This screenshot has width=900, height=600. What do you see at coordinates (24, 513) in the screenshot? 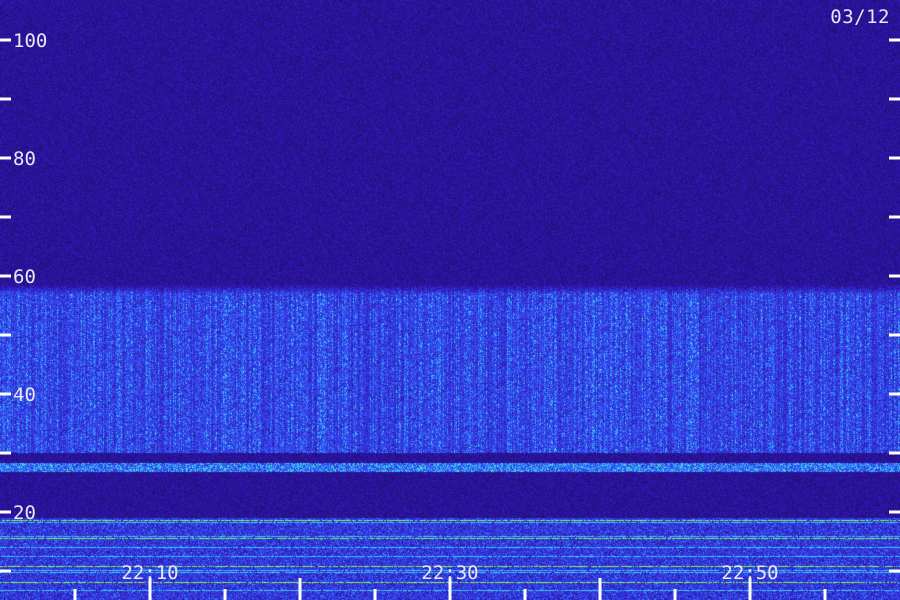
I see `y-tick-label: 20` at bounding box center [24, 513].